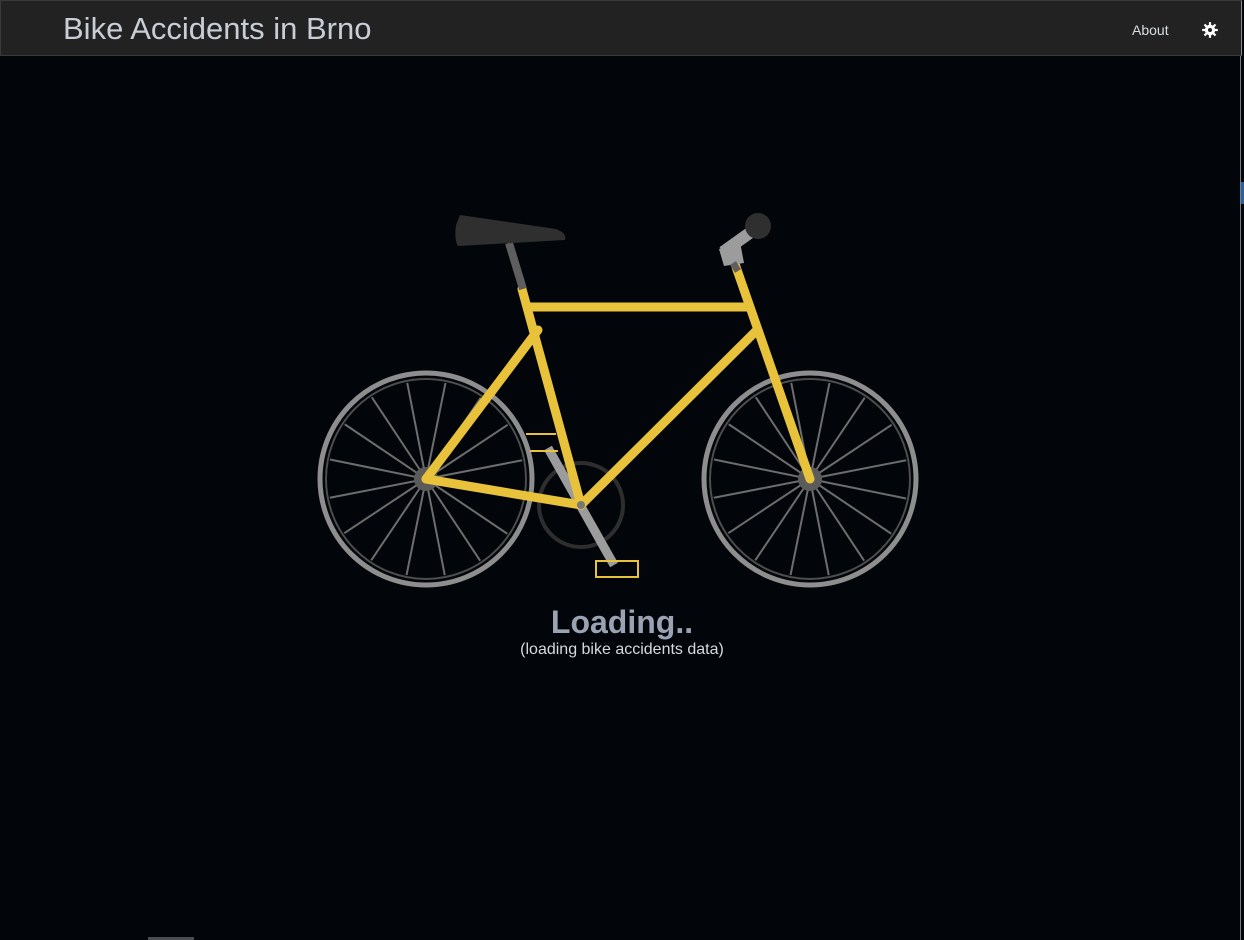  Describe the element at coordinates (617, 569) in the screenshot. I see `pedal` at that location.